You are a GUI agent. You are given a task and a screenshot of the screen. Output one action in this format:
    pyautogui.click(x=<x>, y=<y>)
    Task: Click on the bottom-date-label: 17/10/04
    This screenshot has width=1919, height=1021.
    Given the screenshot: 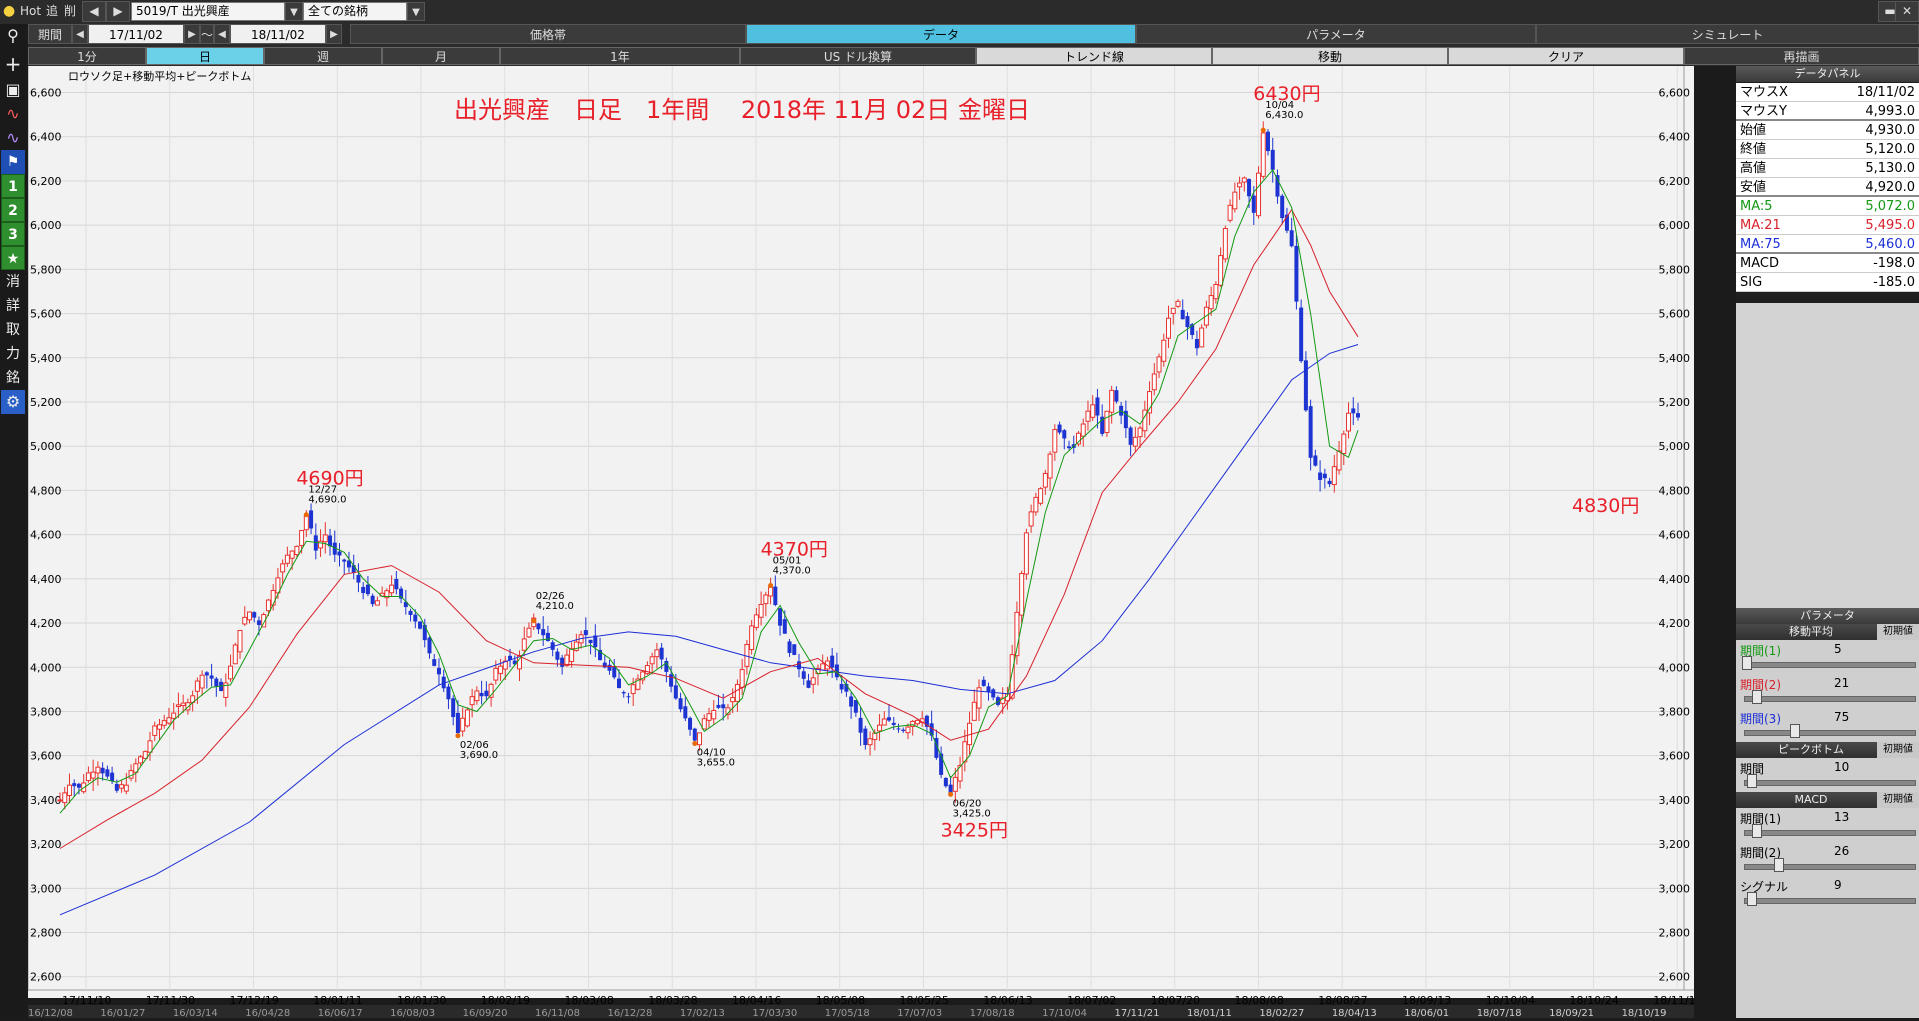 What is the action you would take?
    pyautogui.click(x=1064, y=1013)
    